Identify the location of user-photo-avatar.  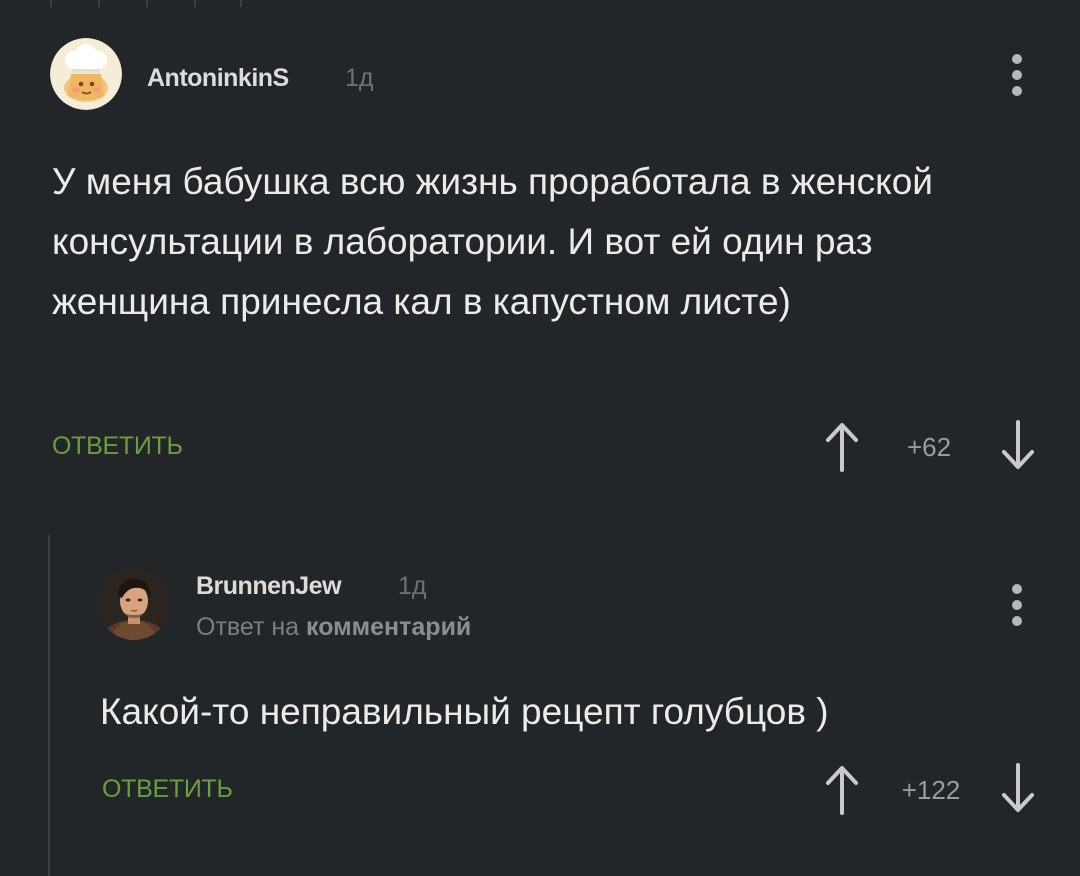
(134, 604).